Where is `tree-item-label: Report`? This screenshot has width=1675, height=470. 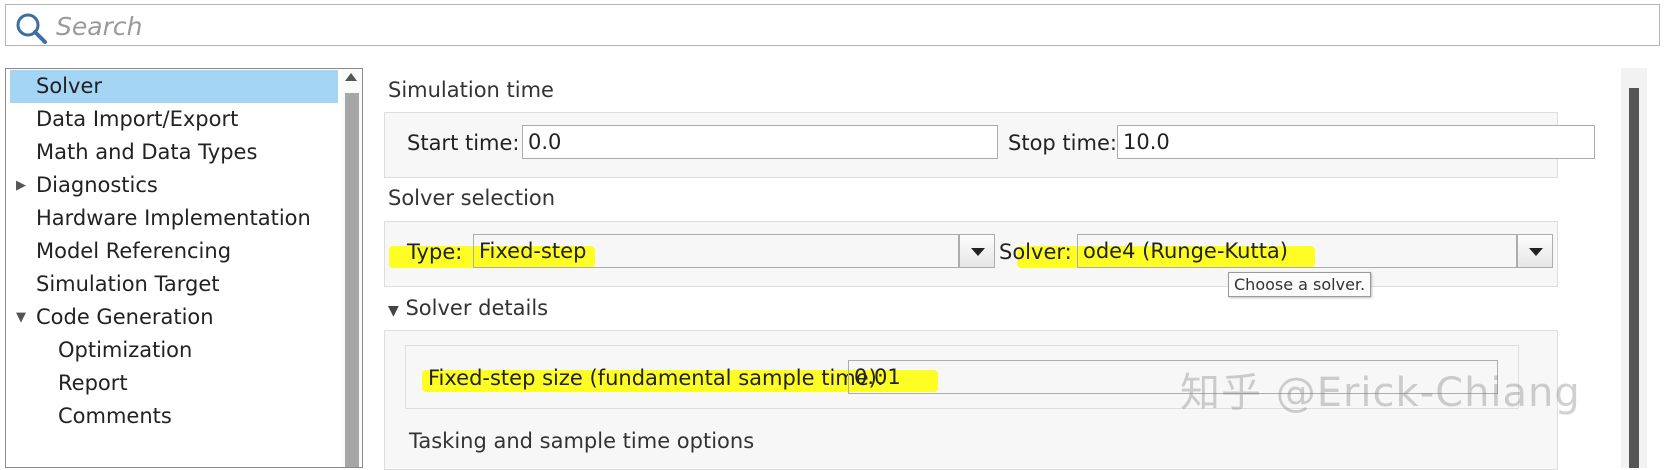 tree-item-label: Report is located at coordinates (93, 383).